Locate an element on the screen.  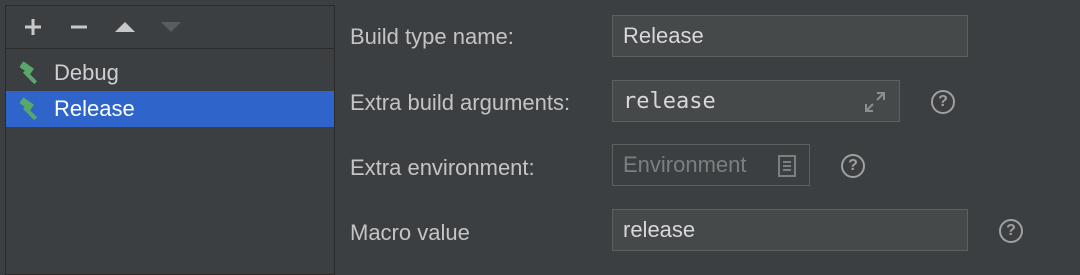
list-item-release: Release is located at coordinates (170, 109).